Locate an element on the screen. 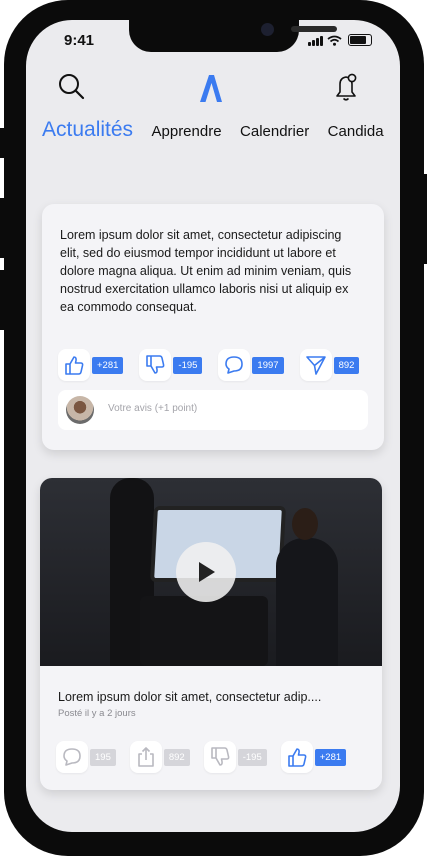 This screenshot has width=427, height=856. logo-icon is located at coordinates (211, 88).